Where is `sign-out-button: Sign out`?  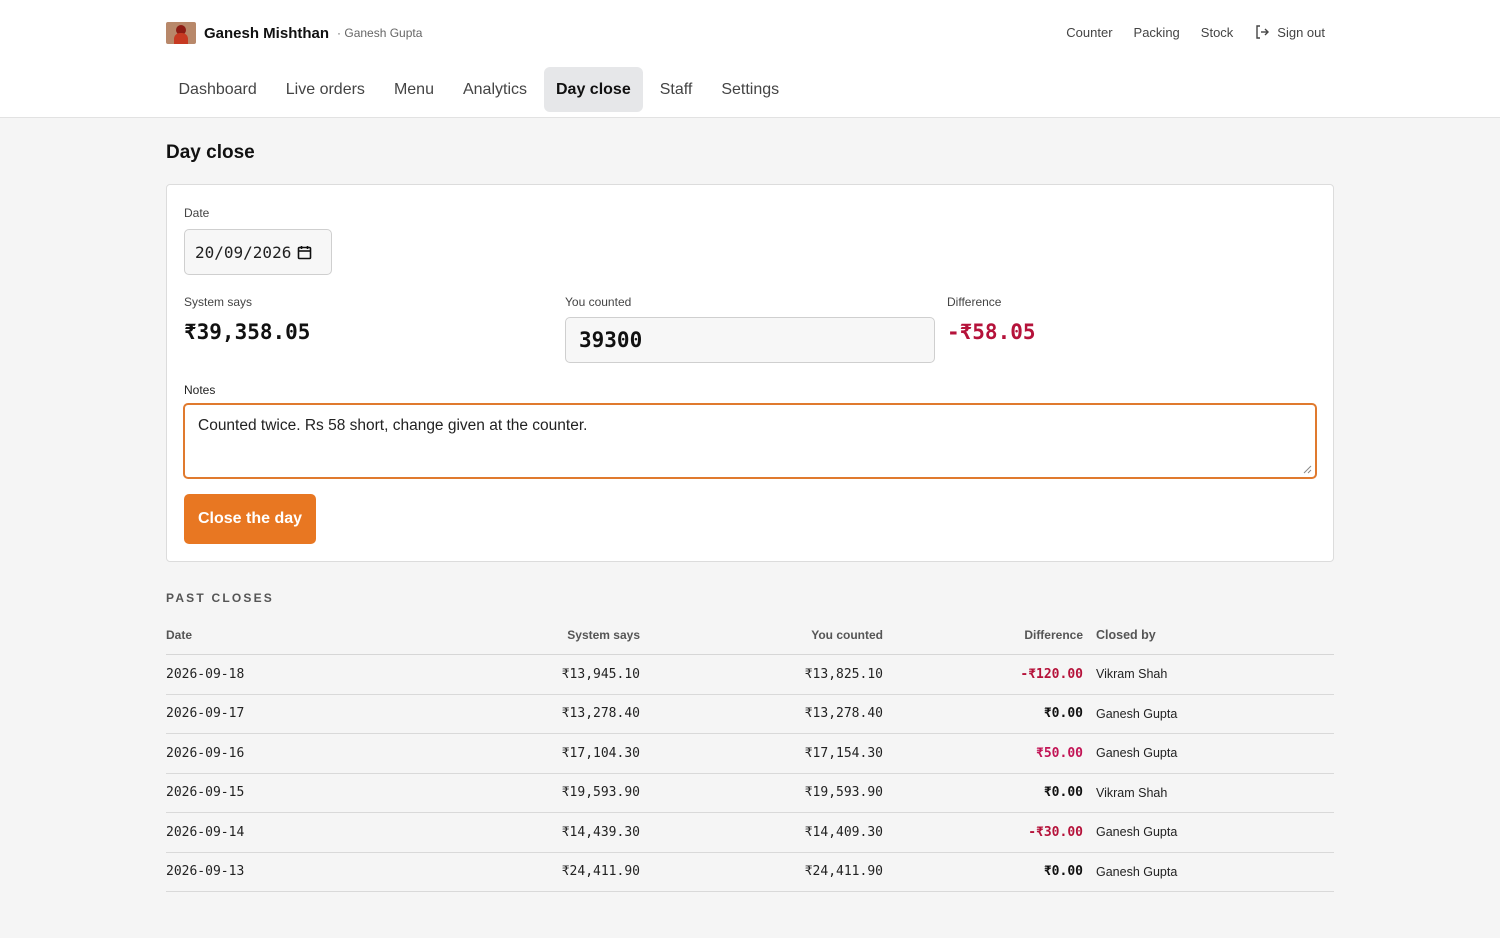 sign-out-button: Sign out is located at coordinates (1289, 32).